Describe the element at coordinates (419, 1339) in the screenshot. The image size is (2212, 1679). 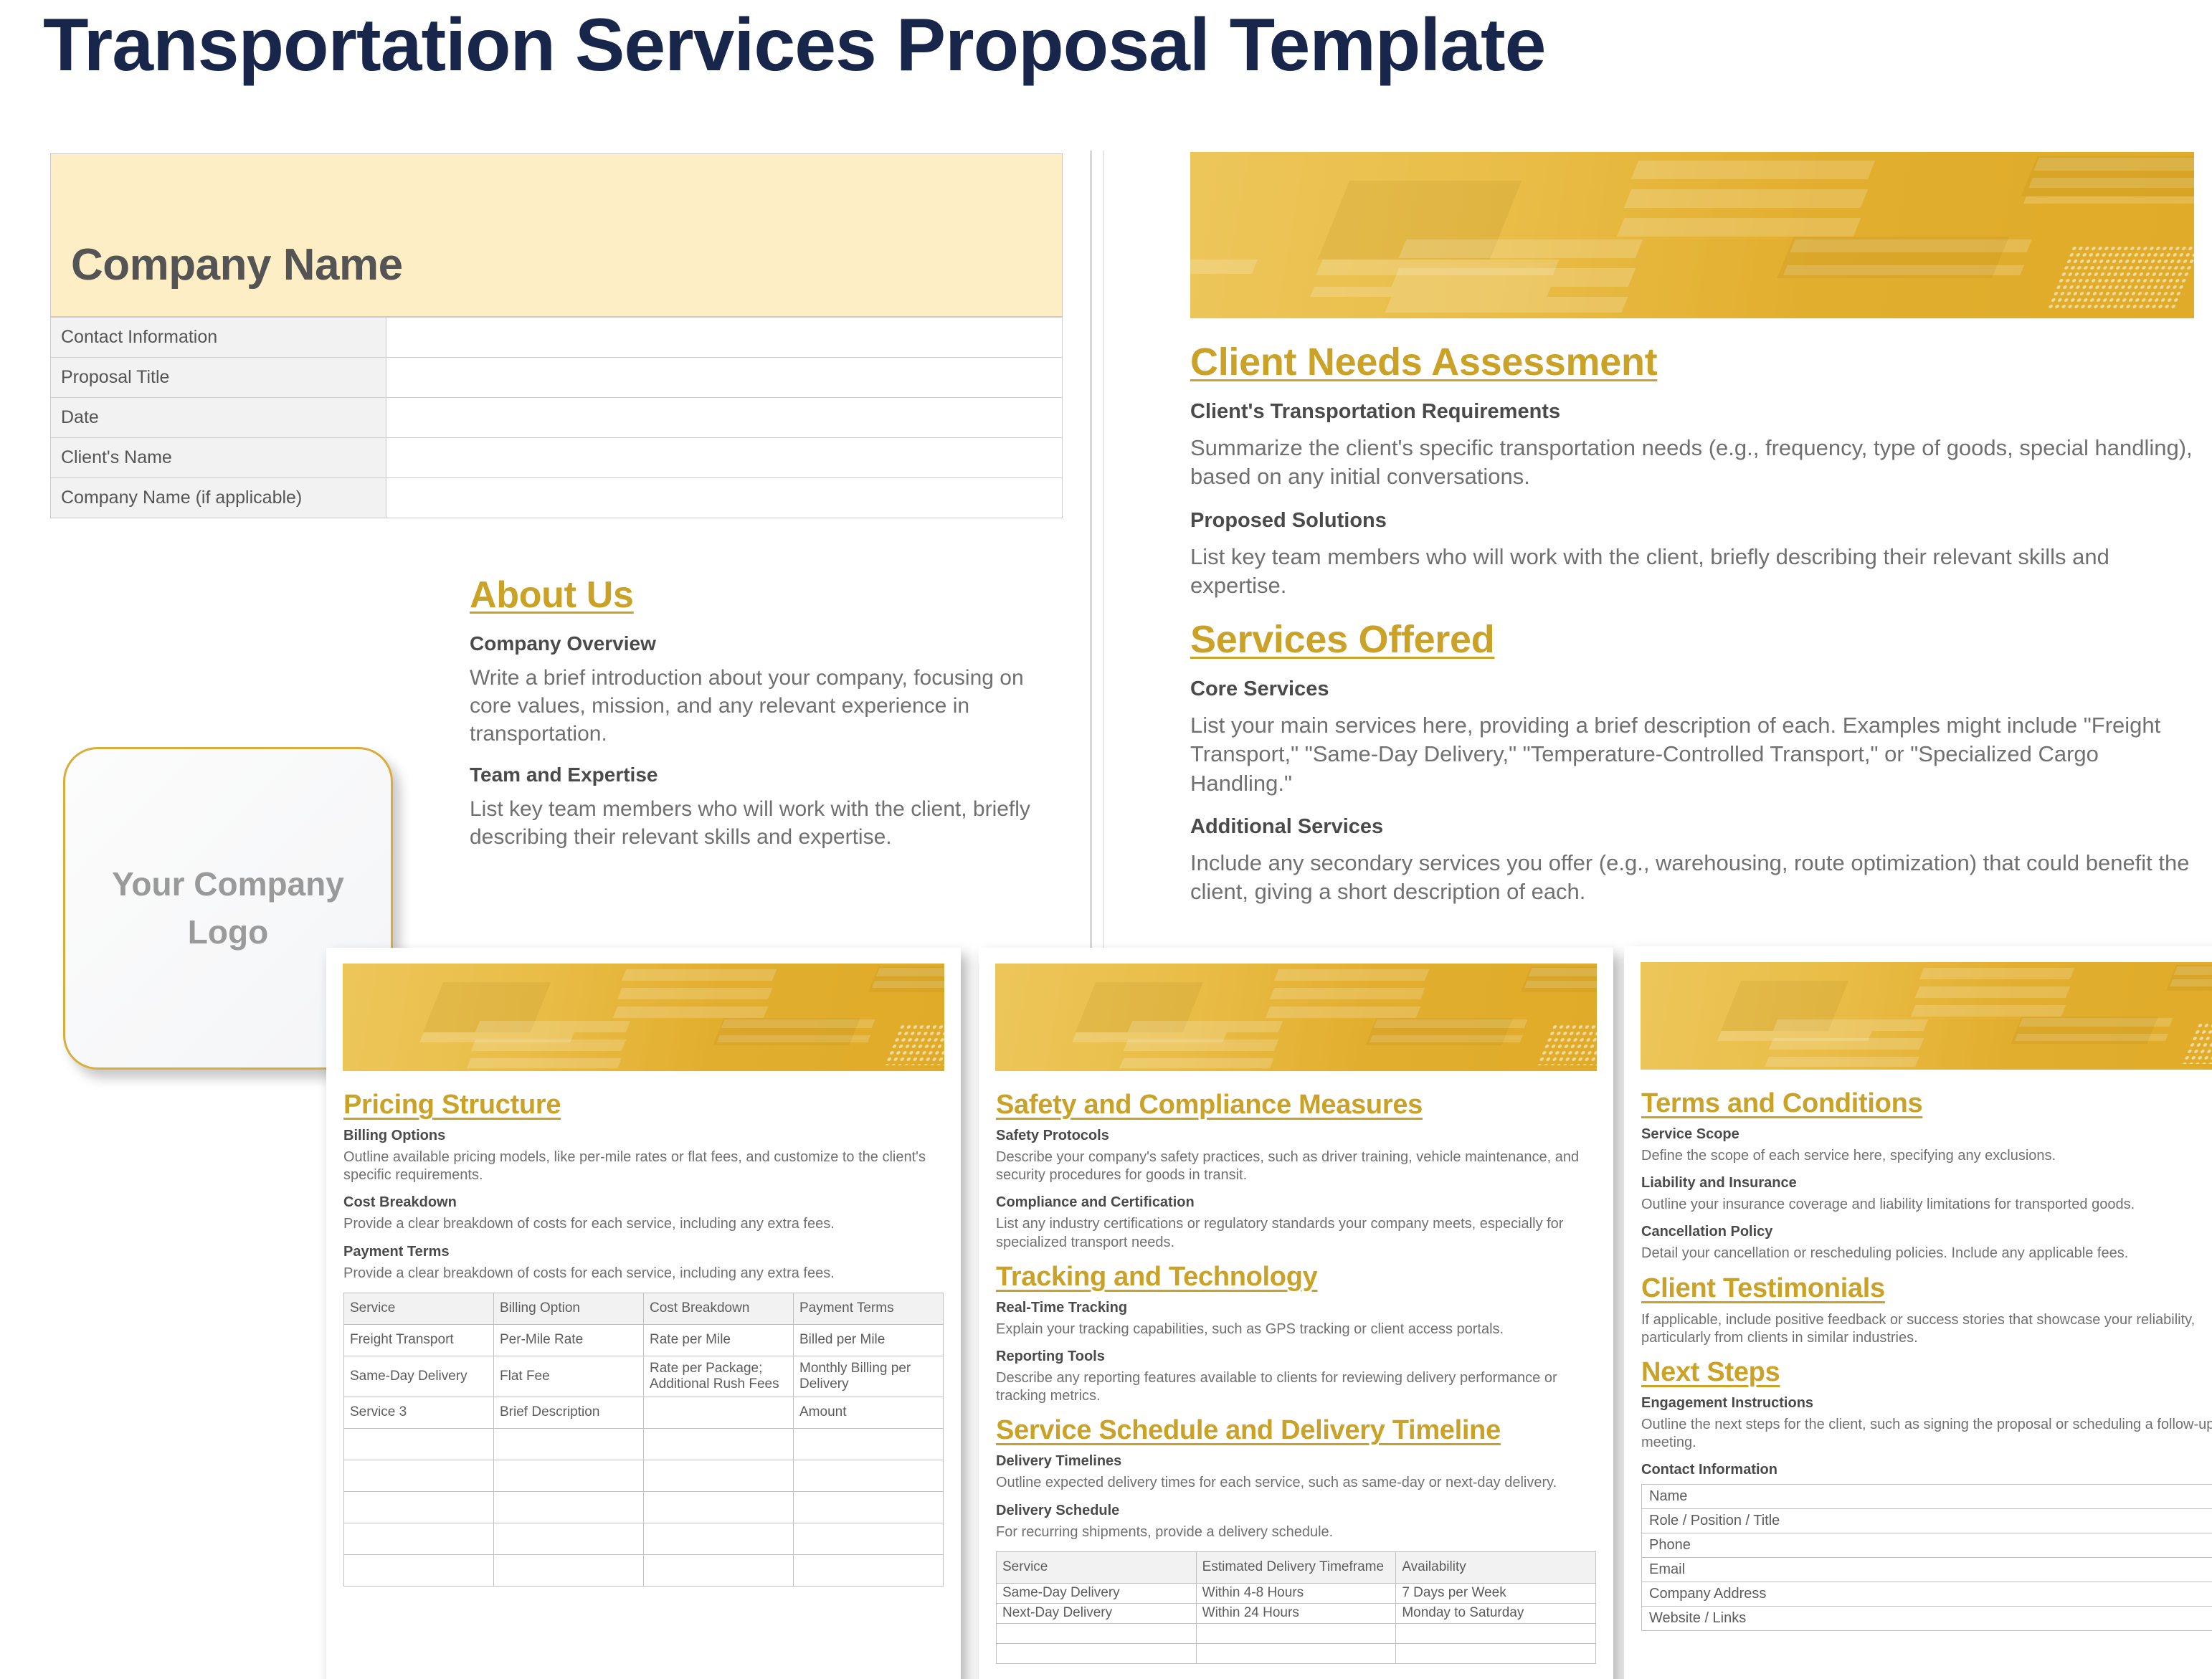
I see `cell: Freight Transport` at that location.